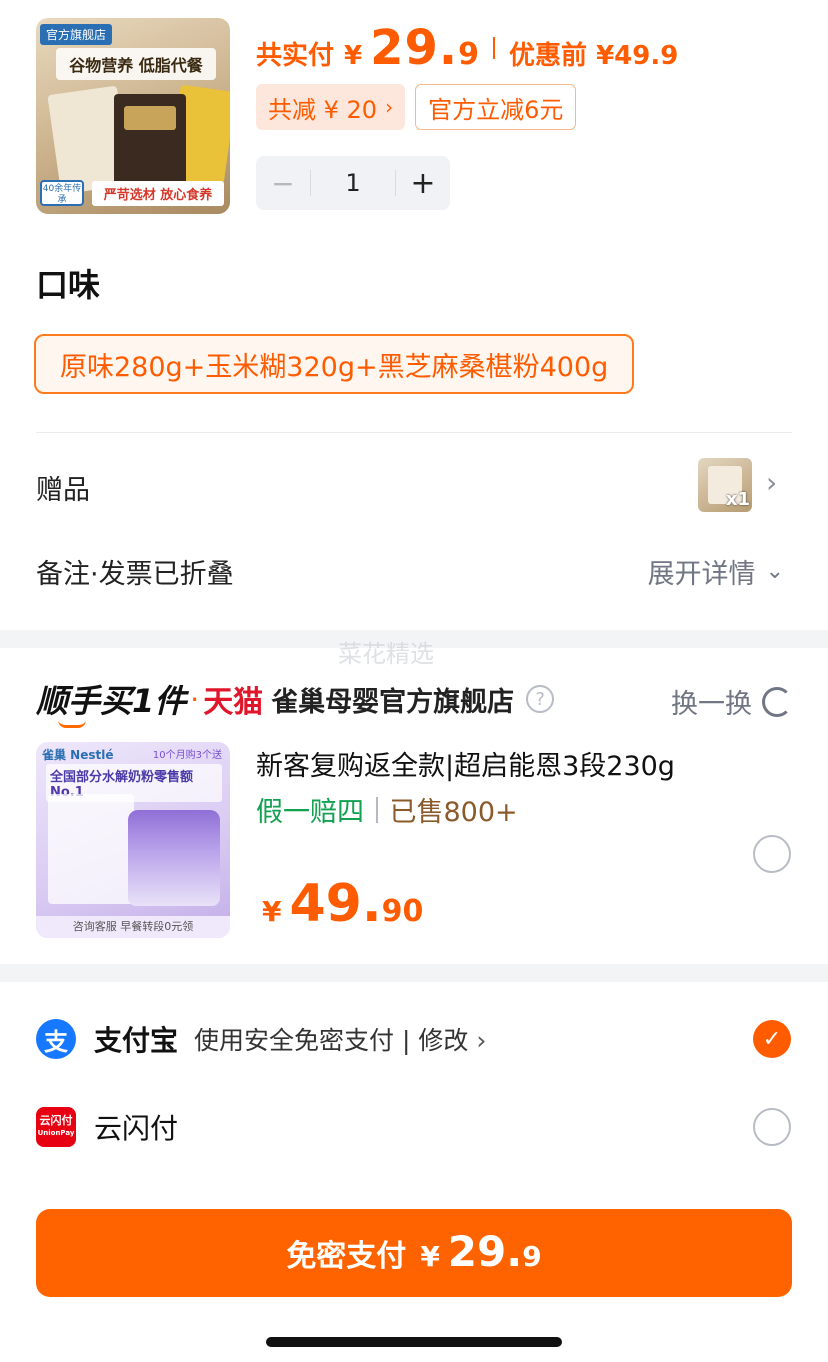 This screenshot has height=1362, width=828. What do you see at coordinates (78, 755) in the screenshot?
I see `nestle-logo: 雀巢 Nestlé` at bounding box center [78, 755].